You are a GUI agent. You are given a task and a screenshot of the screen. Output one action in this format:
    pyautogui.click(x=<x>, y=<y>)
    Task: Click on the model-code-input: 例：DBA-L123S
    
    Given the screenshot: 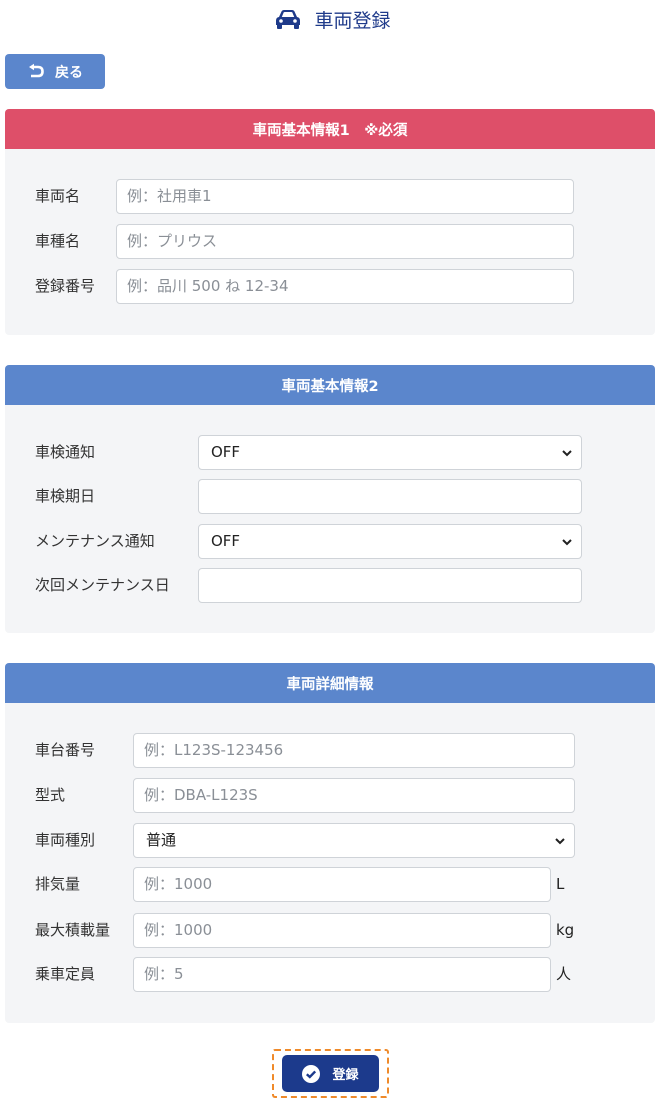 What is the action you would take?
    pyautogui.click(x=354, y=795)
    